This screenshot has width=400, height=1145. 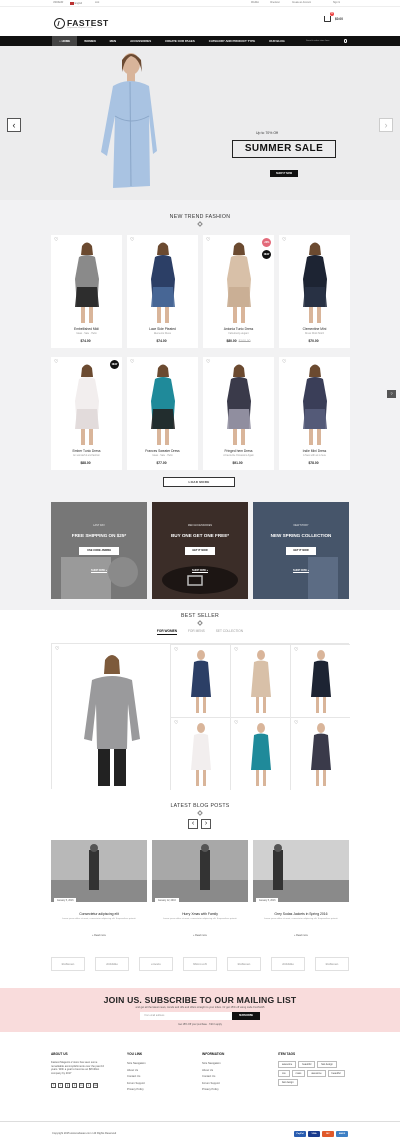 What do you see at coordinates (86, 329) in the screenshot?
I see `product-name: Embellished Midi` at bounding box center [86, 329].